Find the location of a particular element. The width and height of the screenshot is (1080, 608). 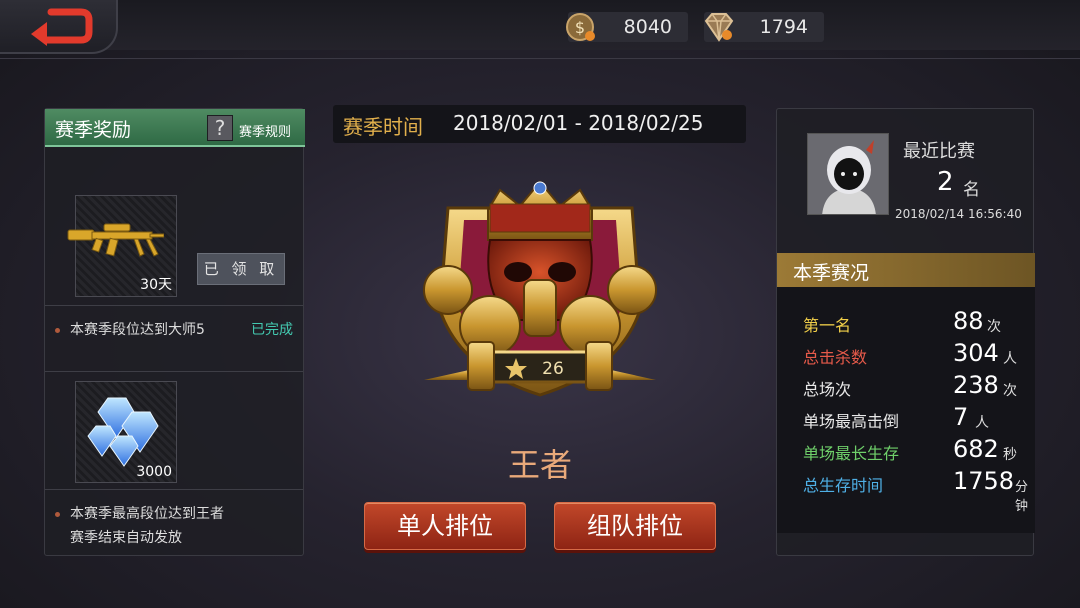

reward-task: 本赛季段位达到大师5 已完成 is located at coordinates (175, 329).